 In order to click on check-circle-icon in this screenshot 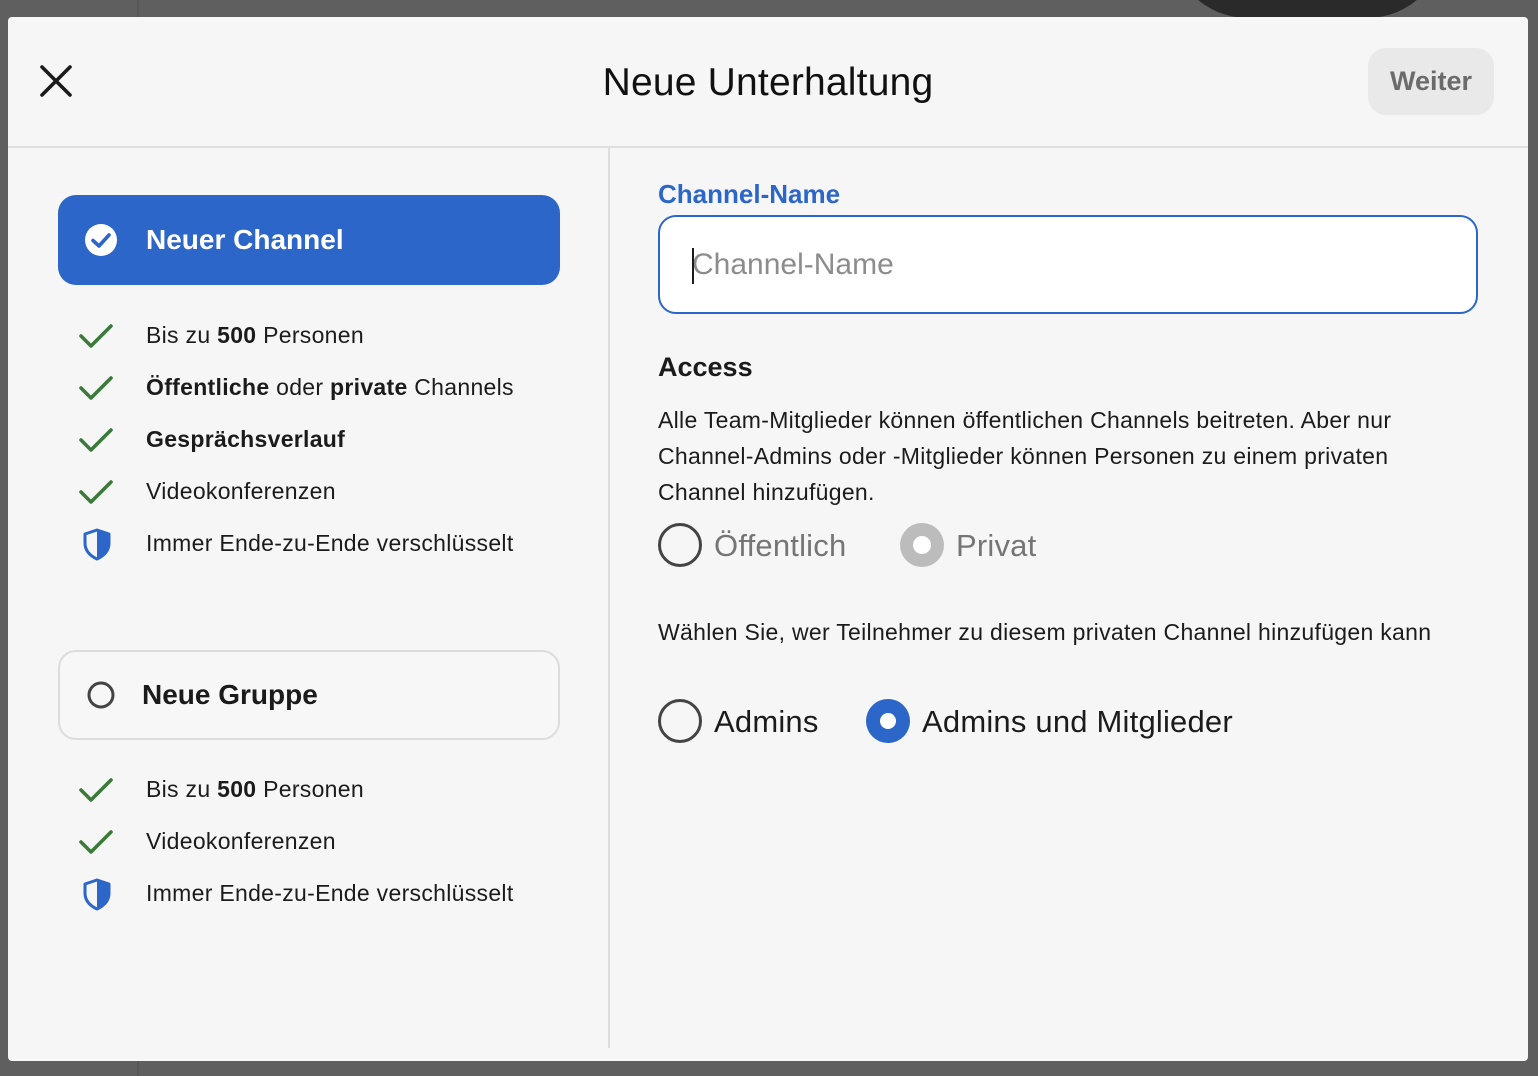, I will do `click(101, 240)`.